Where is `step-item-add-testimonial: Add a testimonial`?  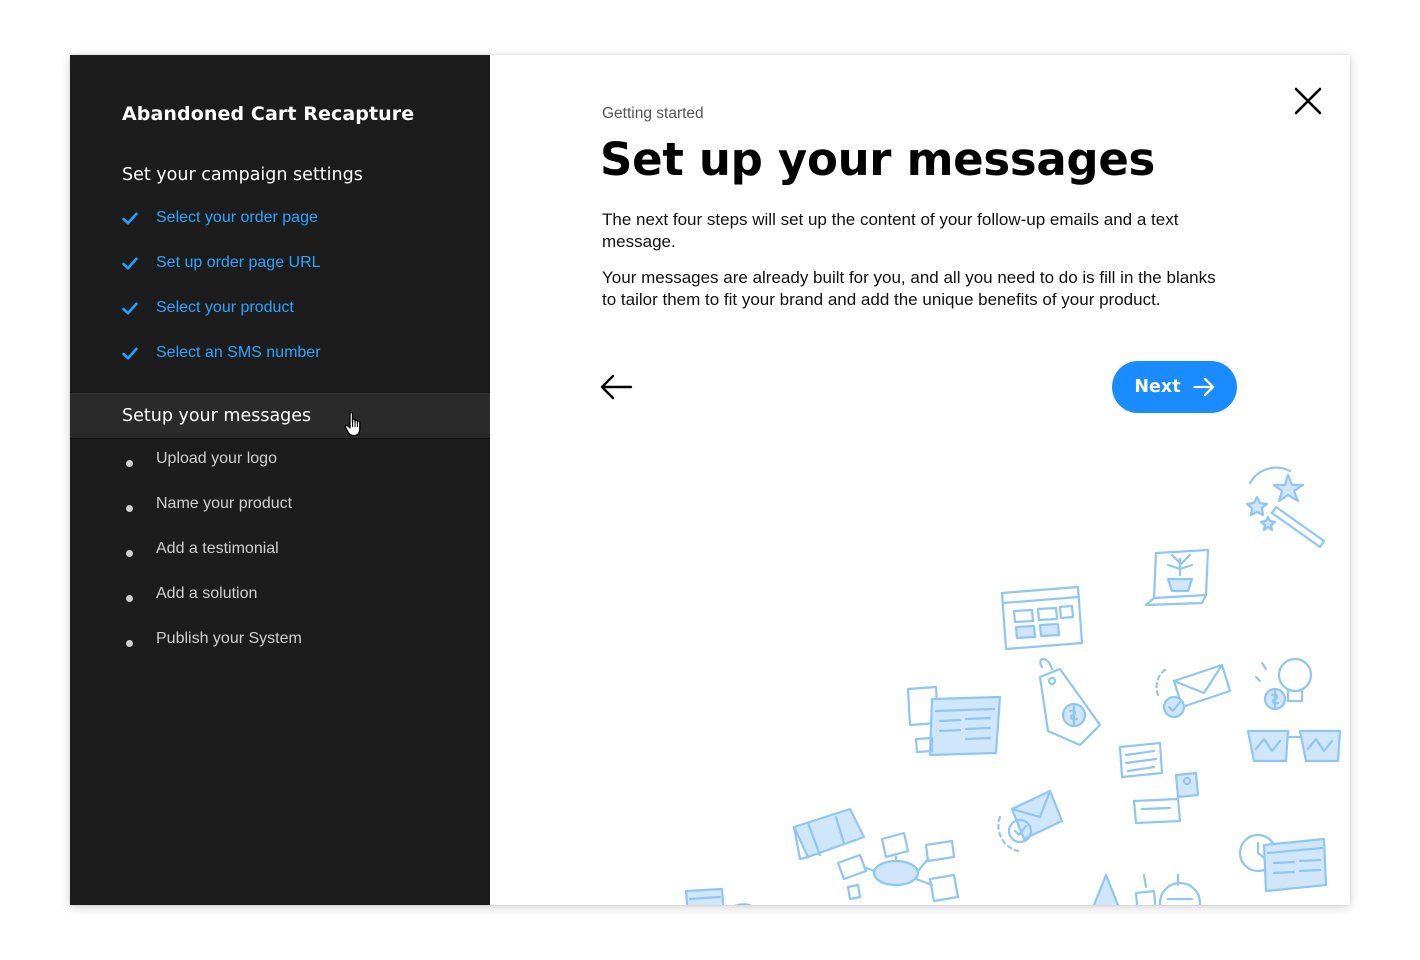
step-item-add-testimonial: Add a testimonial is located at coordinates (212, 560).